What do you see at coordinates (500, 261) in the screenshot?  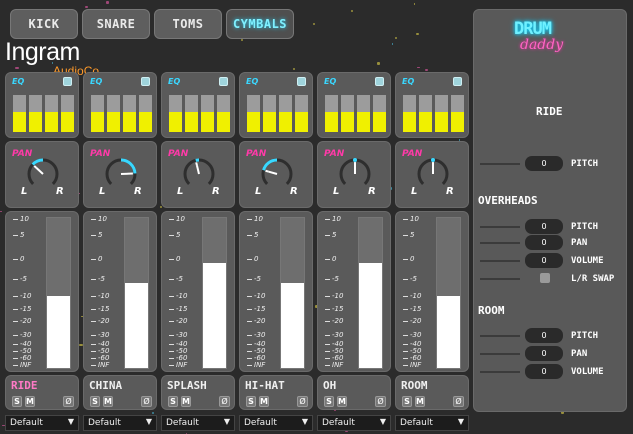 I see `overheads-volume-slider` at bounding box center [500, 261].